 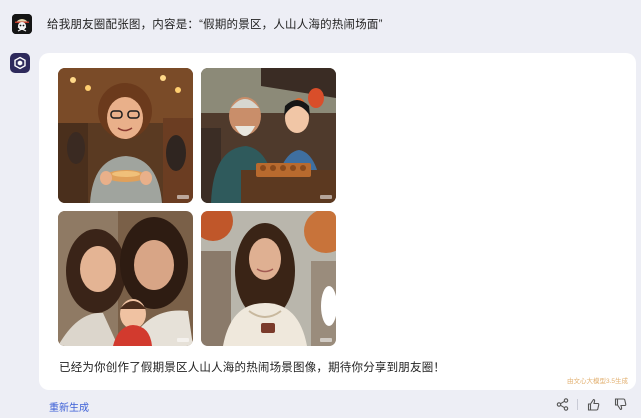 What do you see at coordinates (69, 406) in the screenshot?
I see `regenerate-button: 重新生成` at bounding box center [69, 406].